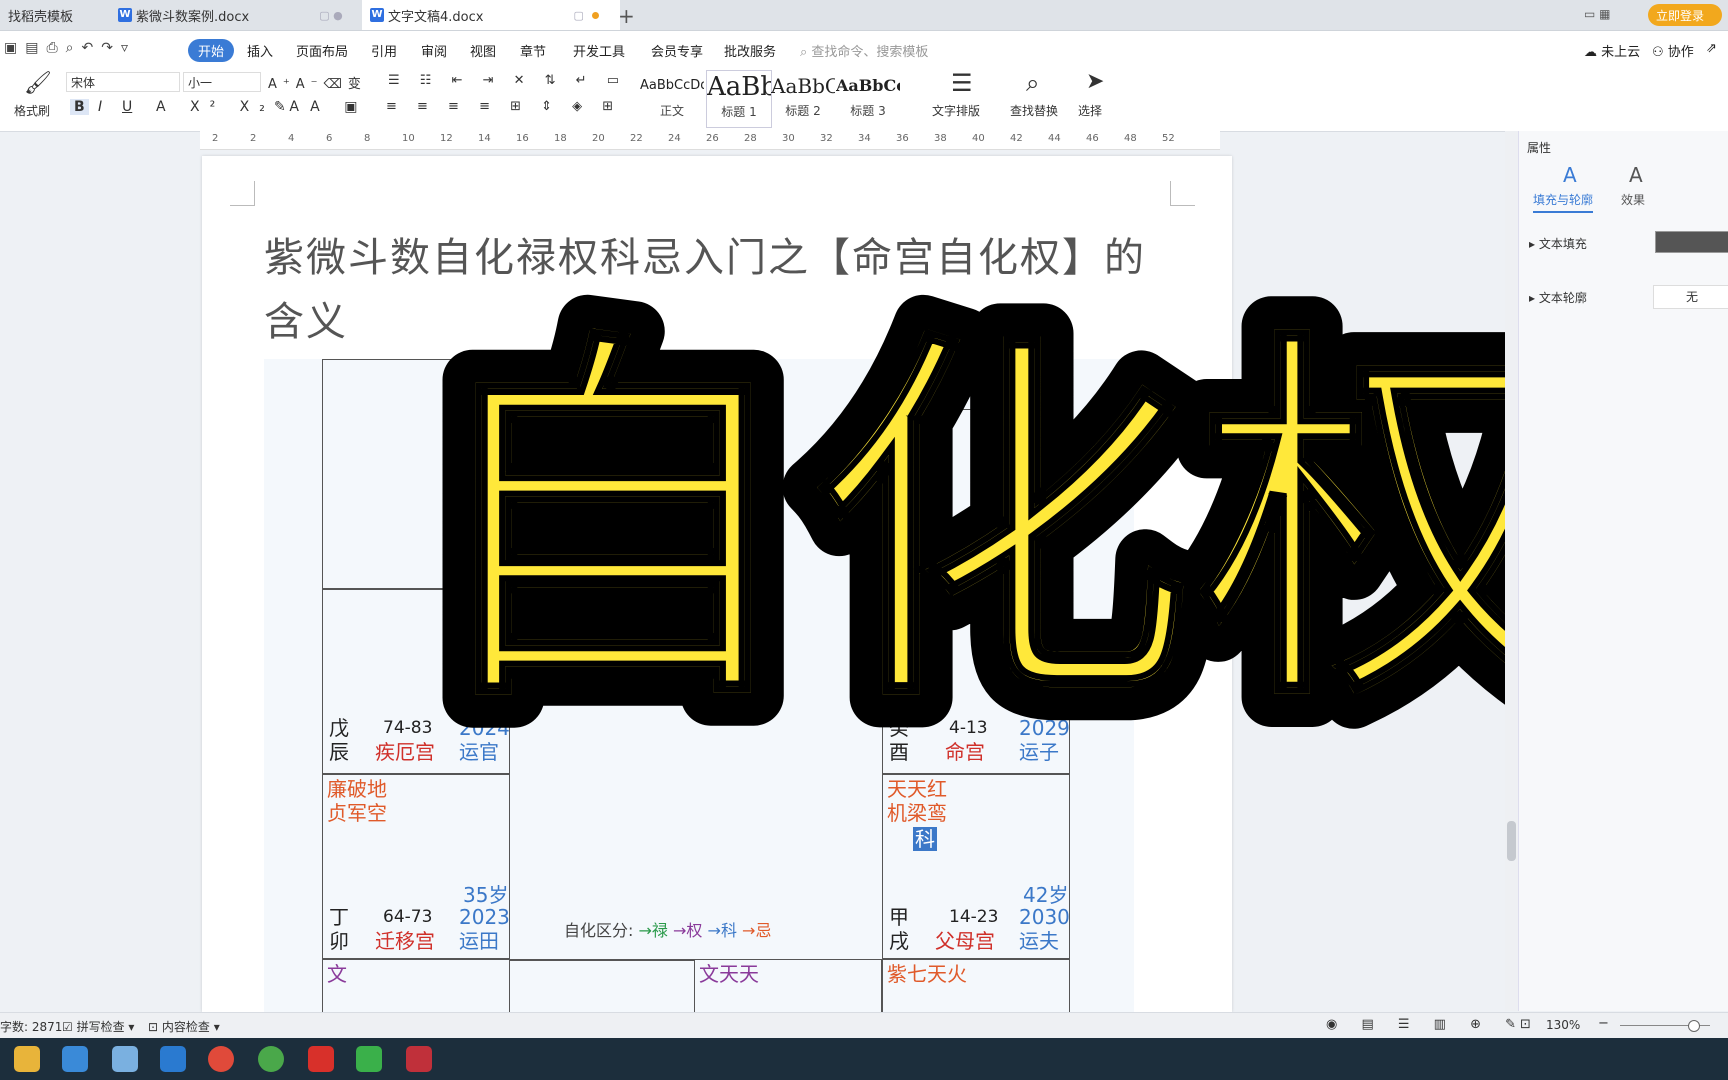 The image size is (1728, 1080). Describe the element at coordinates (899, 941) in the screenshot. I see `cell-branch: 戌` at that location.